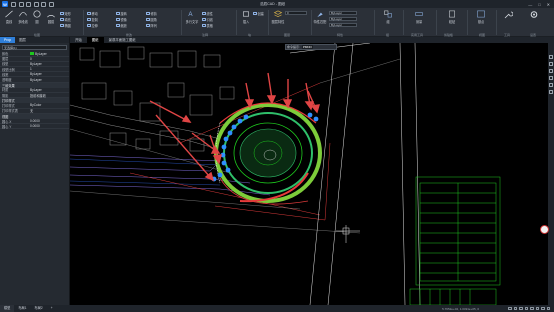  I want to click on tab-model: 模型, so click(7, 308).